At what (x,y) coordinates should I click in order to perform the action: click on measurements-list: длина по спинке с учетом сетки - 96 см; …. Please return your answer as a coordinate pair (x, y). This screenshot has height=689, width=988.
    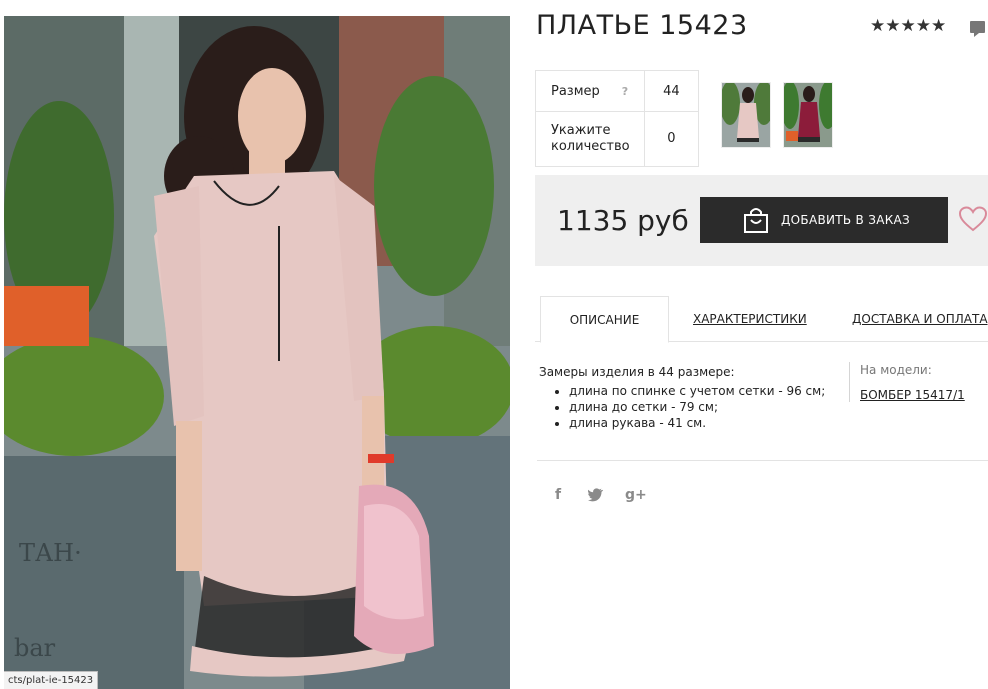
    Looking at the image, I should click on (689, 407).